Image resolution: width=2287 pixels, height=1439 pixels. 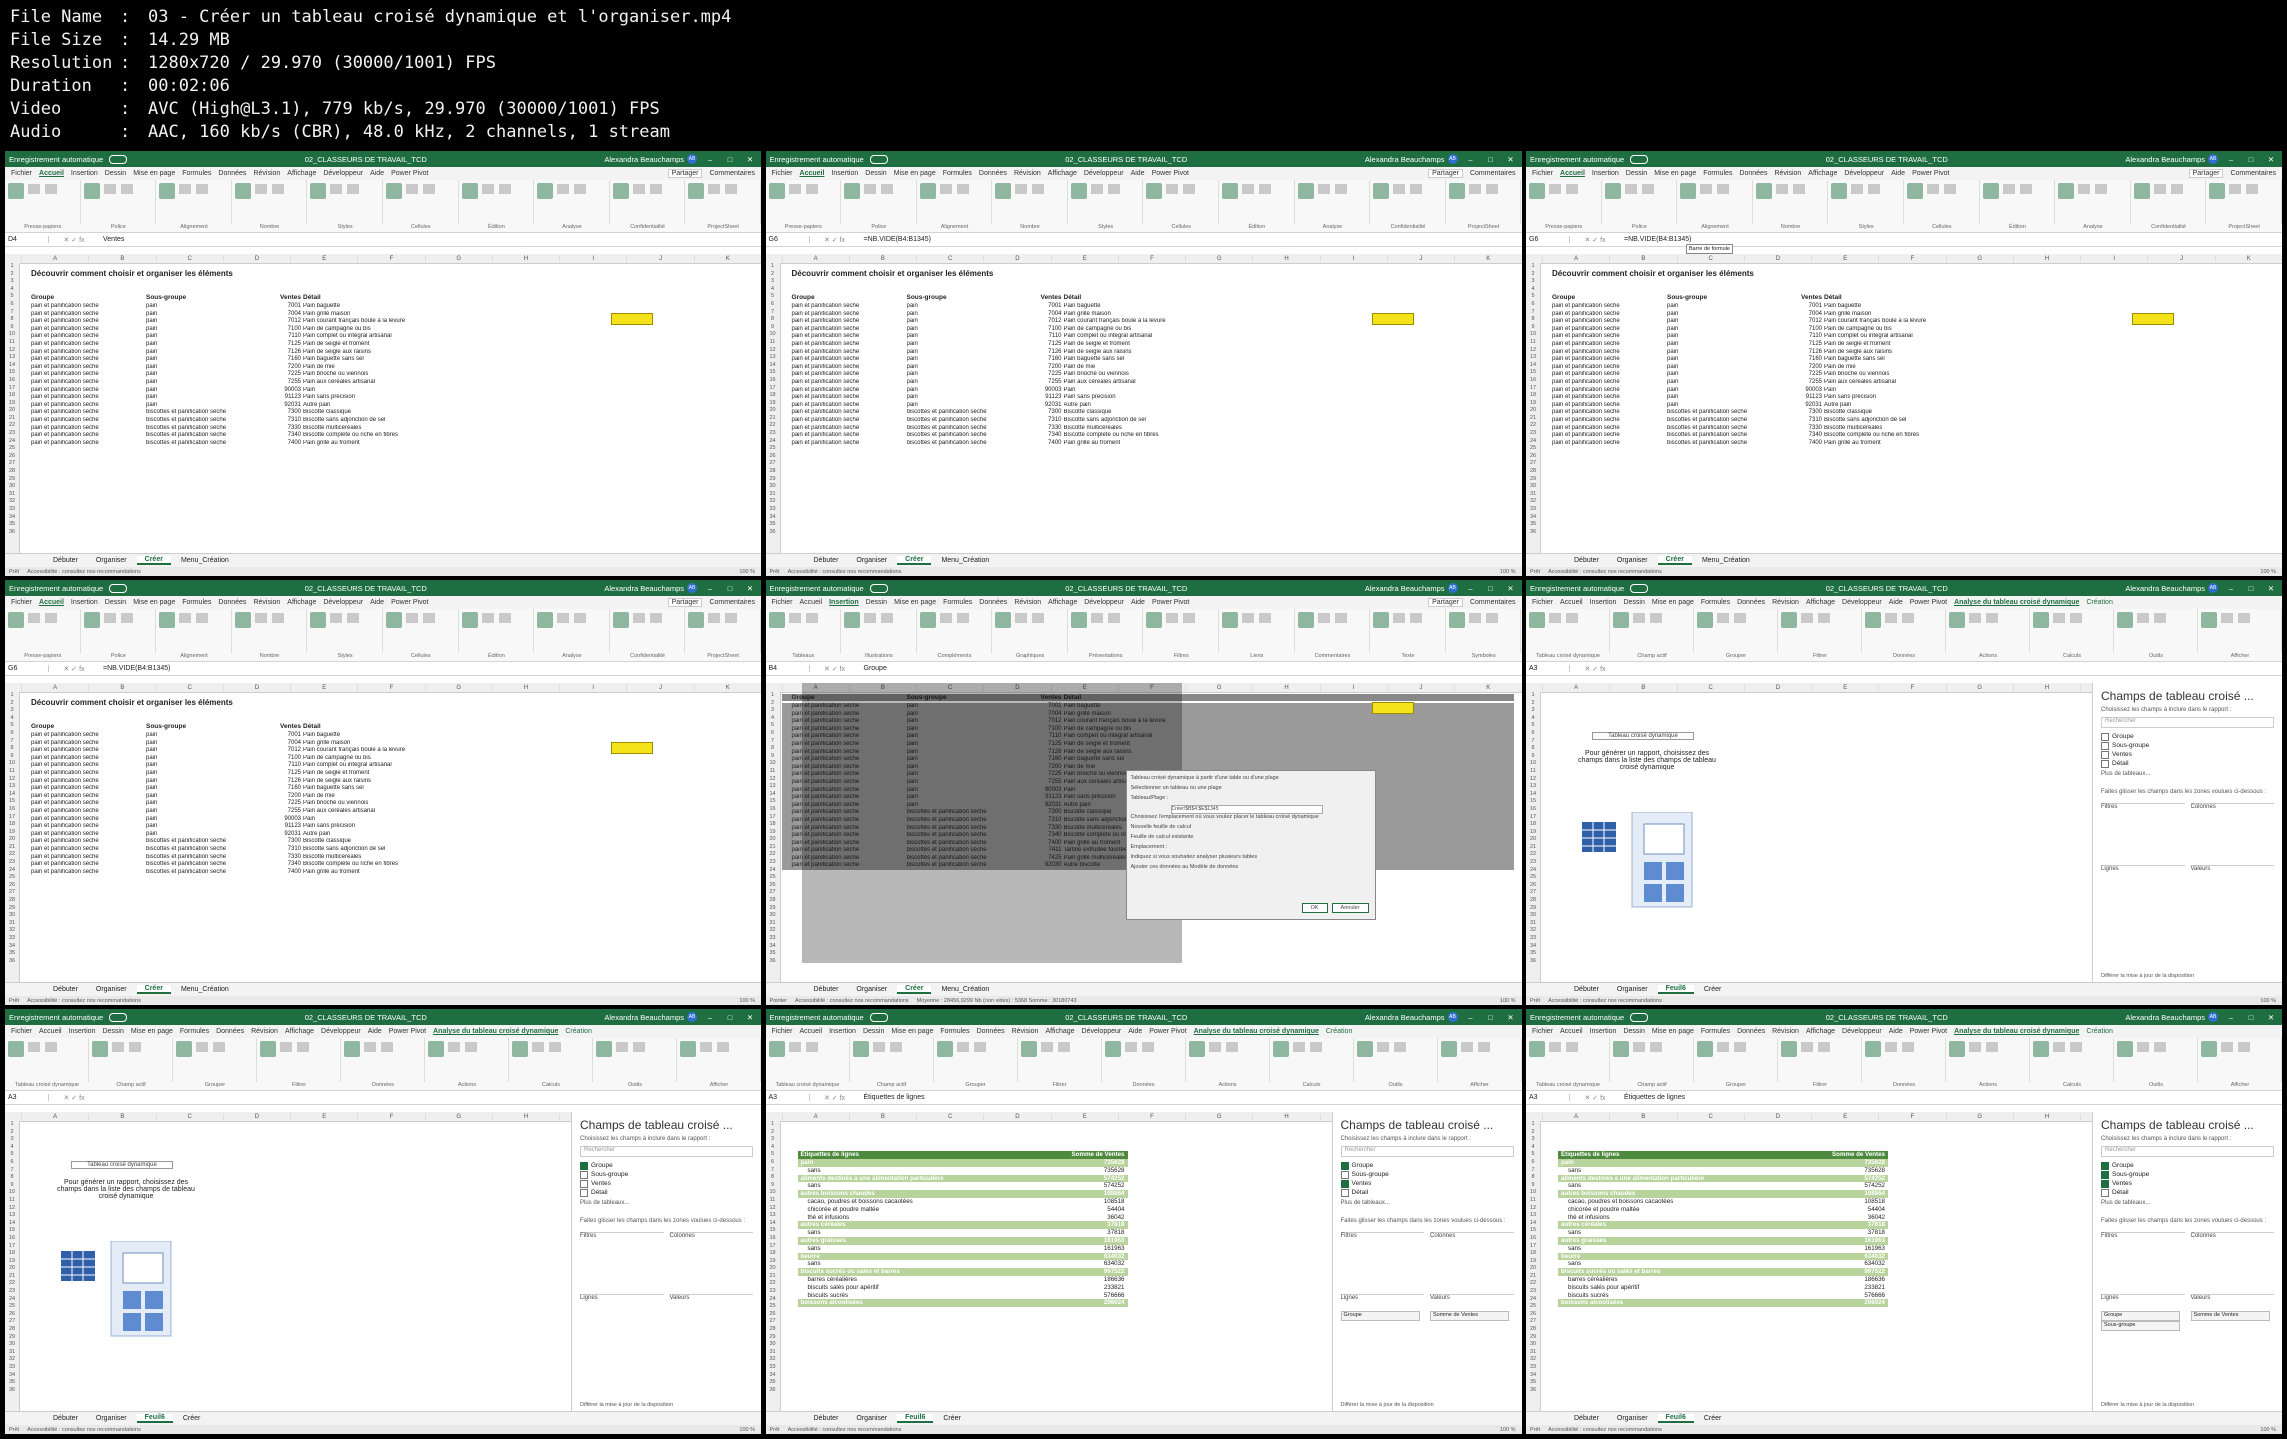 I want to click on row-header: 28, so click(x=773, y=472).